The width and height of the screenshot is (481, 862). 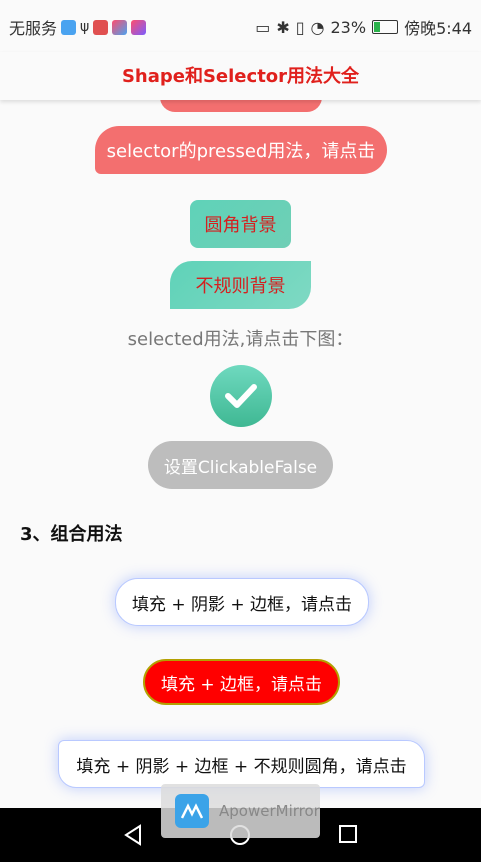 What do you see at coordinates (241, 150) in the screenshot?
I see `pressed-selector-button: selector的pressed用法，请点击` at bounding box center [241, 150].